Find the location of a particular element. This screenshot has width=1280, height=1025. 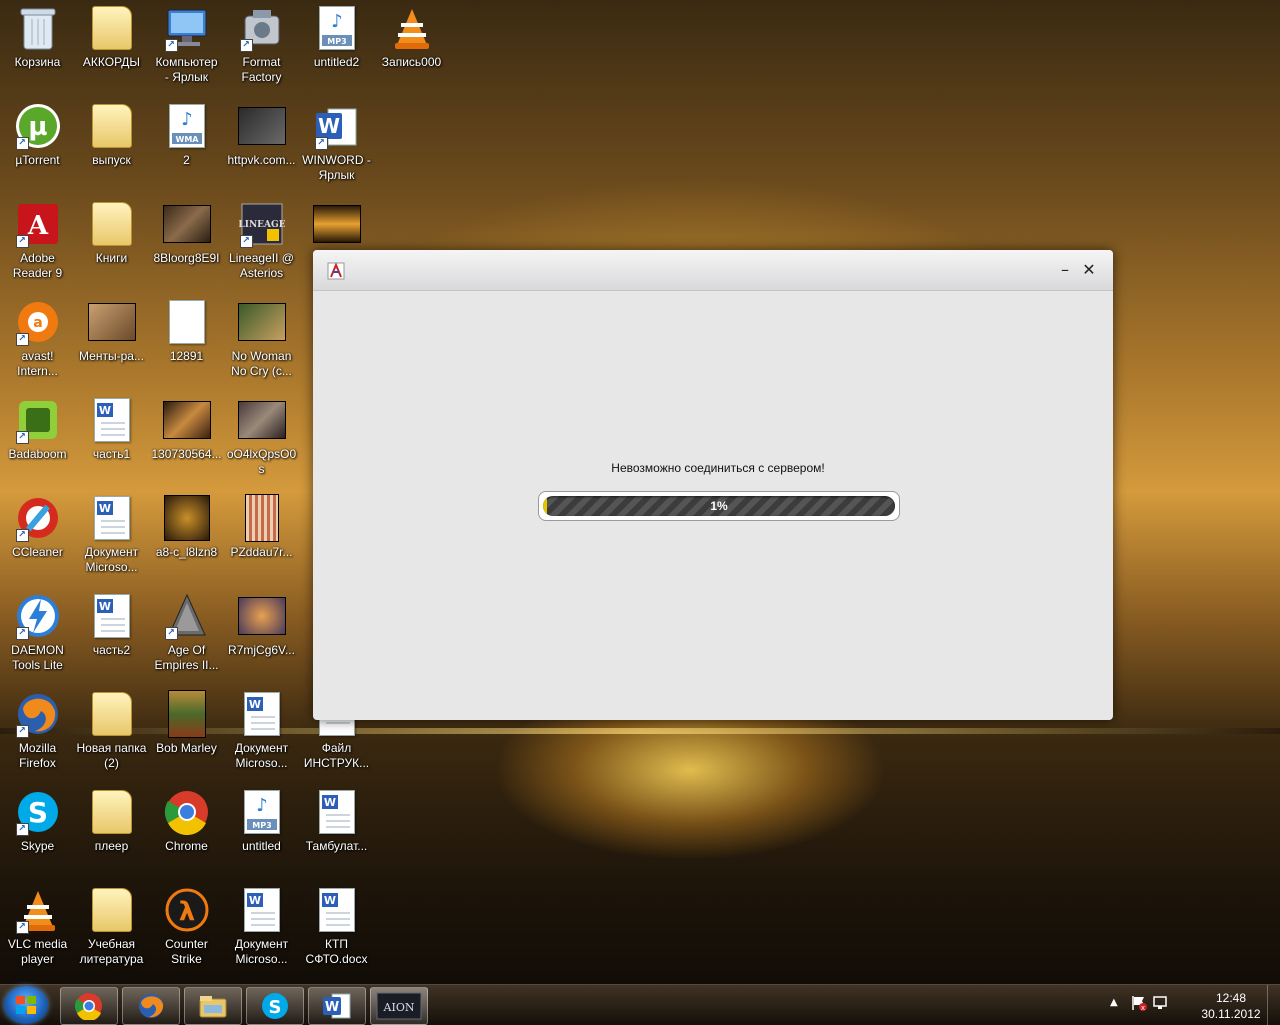

desktop-icon-adobe-reader: A ↗ Adobe Reader 9 is located at coordinates (37, 248).